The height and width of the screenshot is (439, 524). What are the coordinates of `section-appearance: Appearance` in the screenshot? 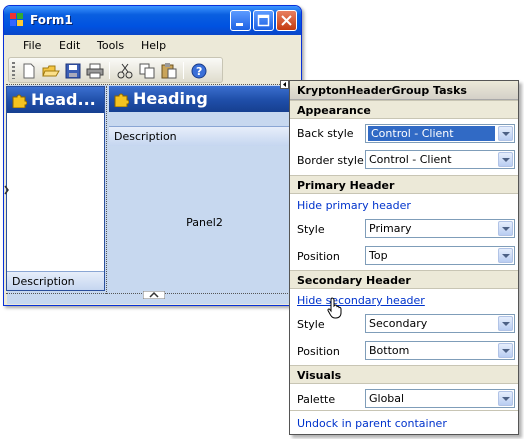 It's located at (404, 109).